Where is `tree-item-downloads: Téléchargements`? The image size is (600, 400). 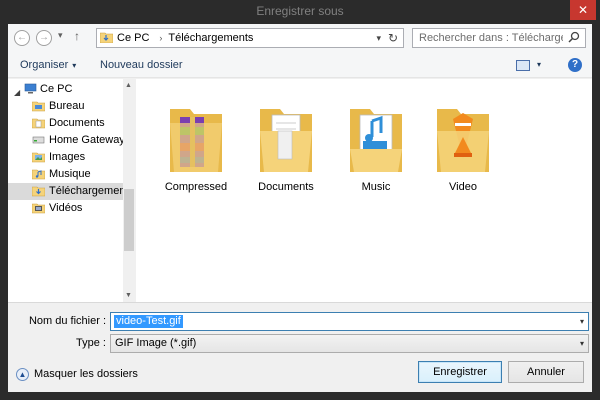 tree-item-downloads: Téléchargements is located at coordinates (71, 191).